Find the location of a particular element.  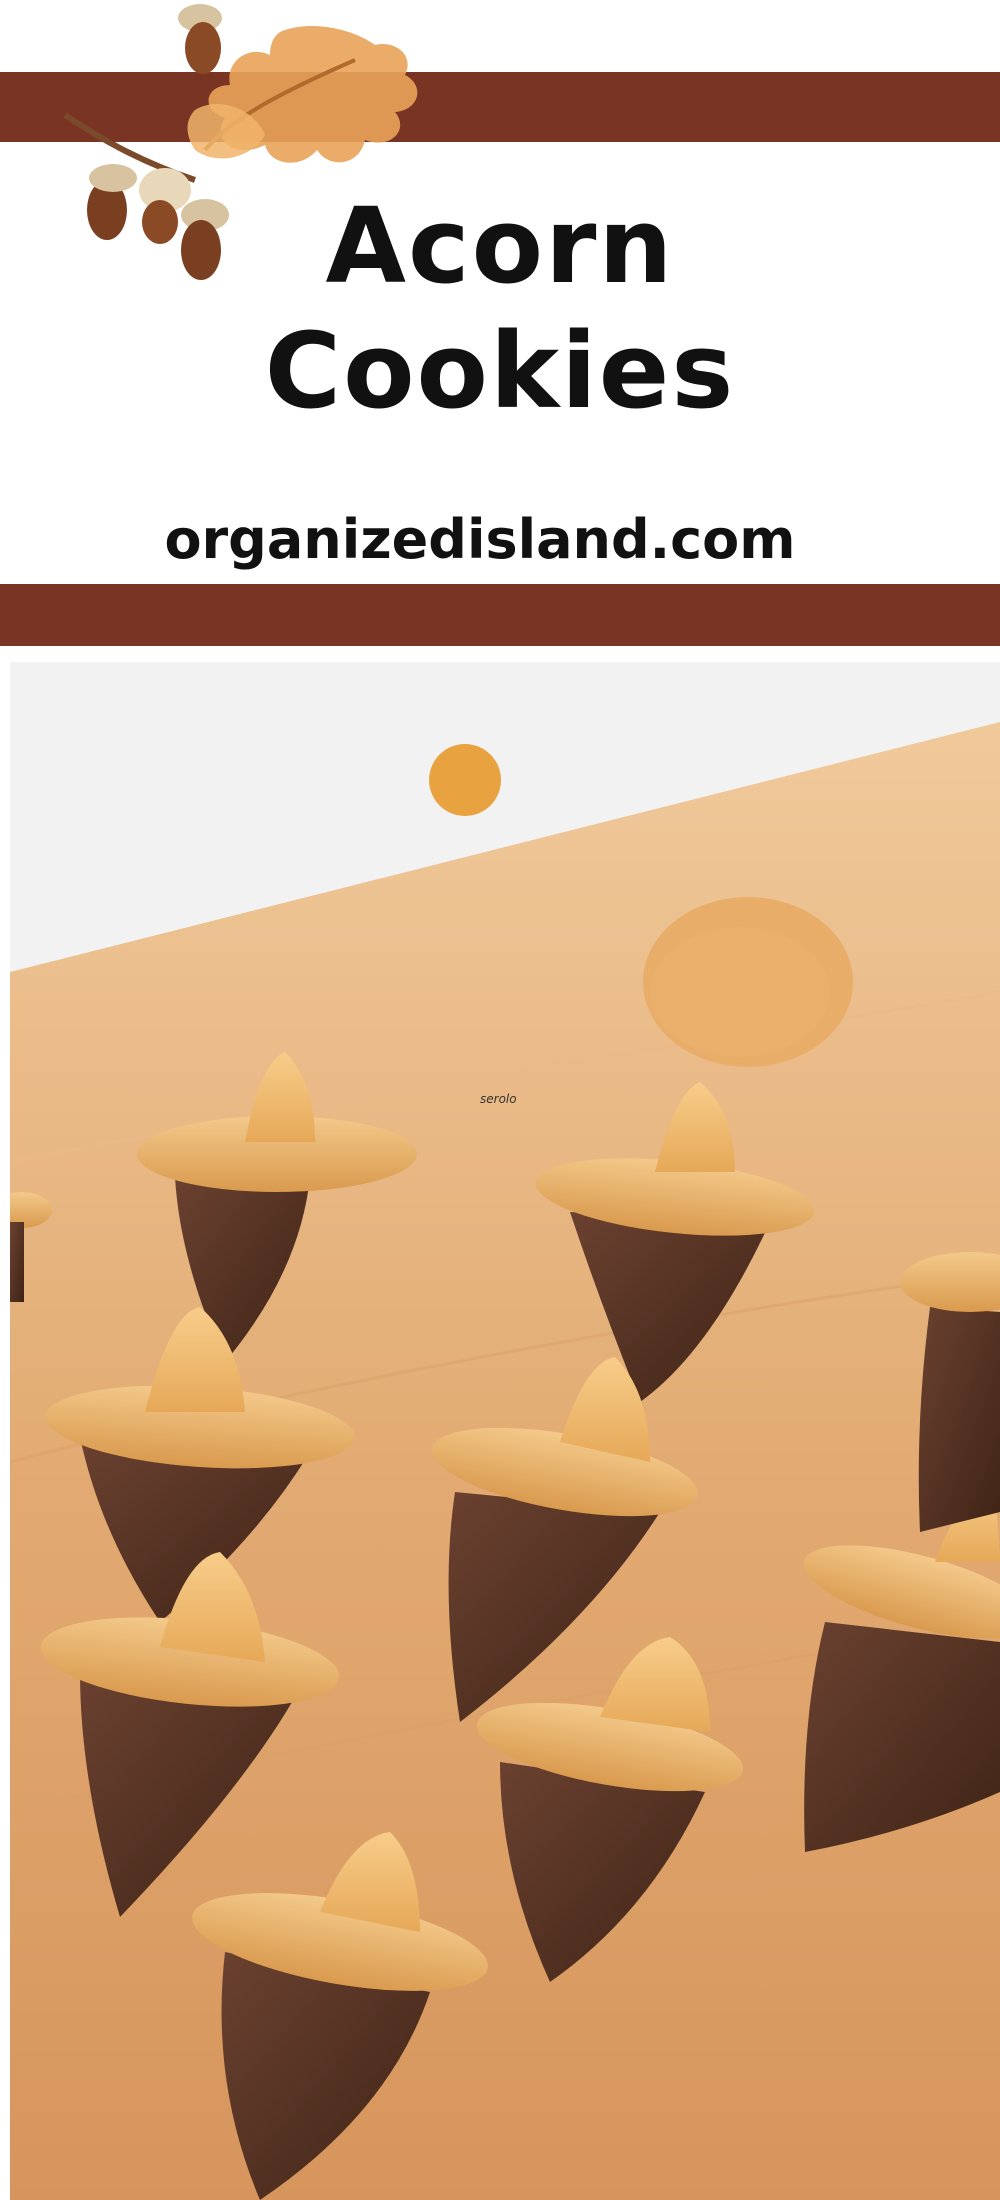

oak-leaf-icon is located at coordinates (302, 94).